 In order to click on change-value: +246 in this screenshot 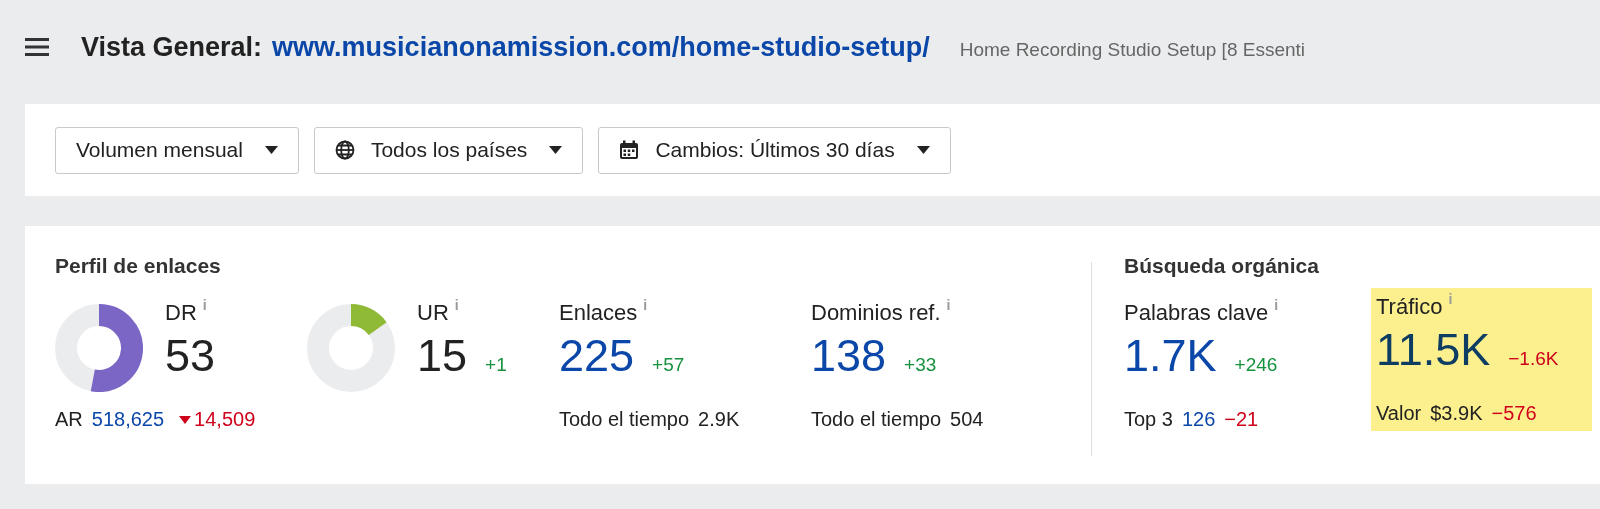, I will do `click(1256, 365)`.